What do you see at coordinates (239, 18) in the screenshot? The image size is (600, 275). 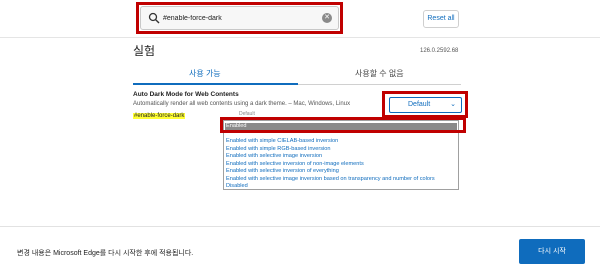 I see `search-highlight-frame` at bounding box center [239, 18].